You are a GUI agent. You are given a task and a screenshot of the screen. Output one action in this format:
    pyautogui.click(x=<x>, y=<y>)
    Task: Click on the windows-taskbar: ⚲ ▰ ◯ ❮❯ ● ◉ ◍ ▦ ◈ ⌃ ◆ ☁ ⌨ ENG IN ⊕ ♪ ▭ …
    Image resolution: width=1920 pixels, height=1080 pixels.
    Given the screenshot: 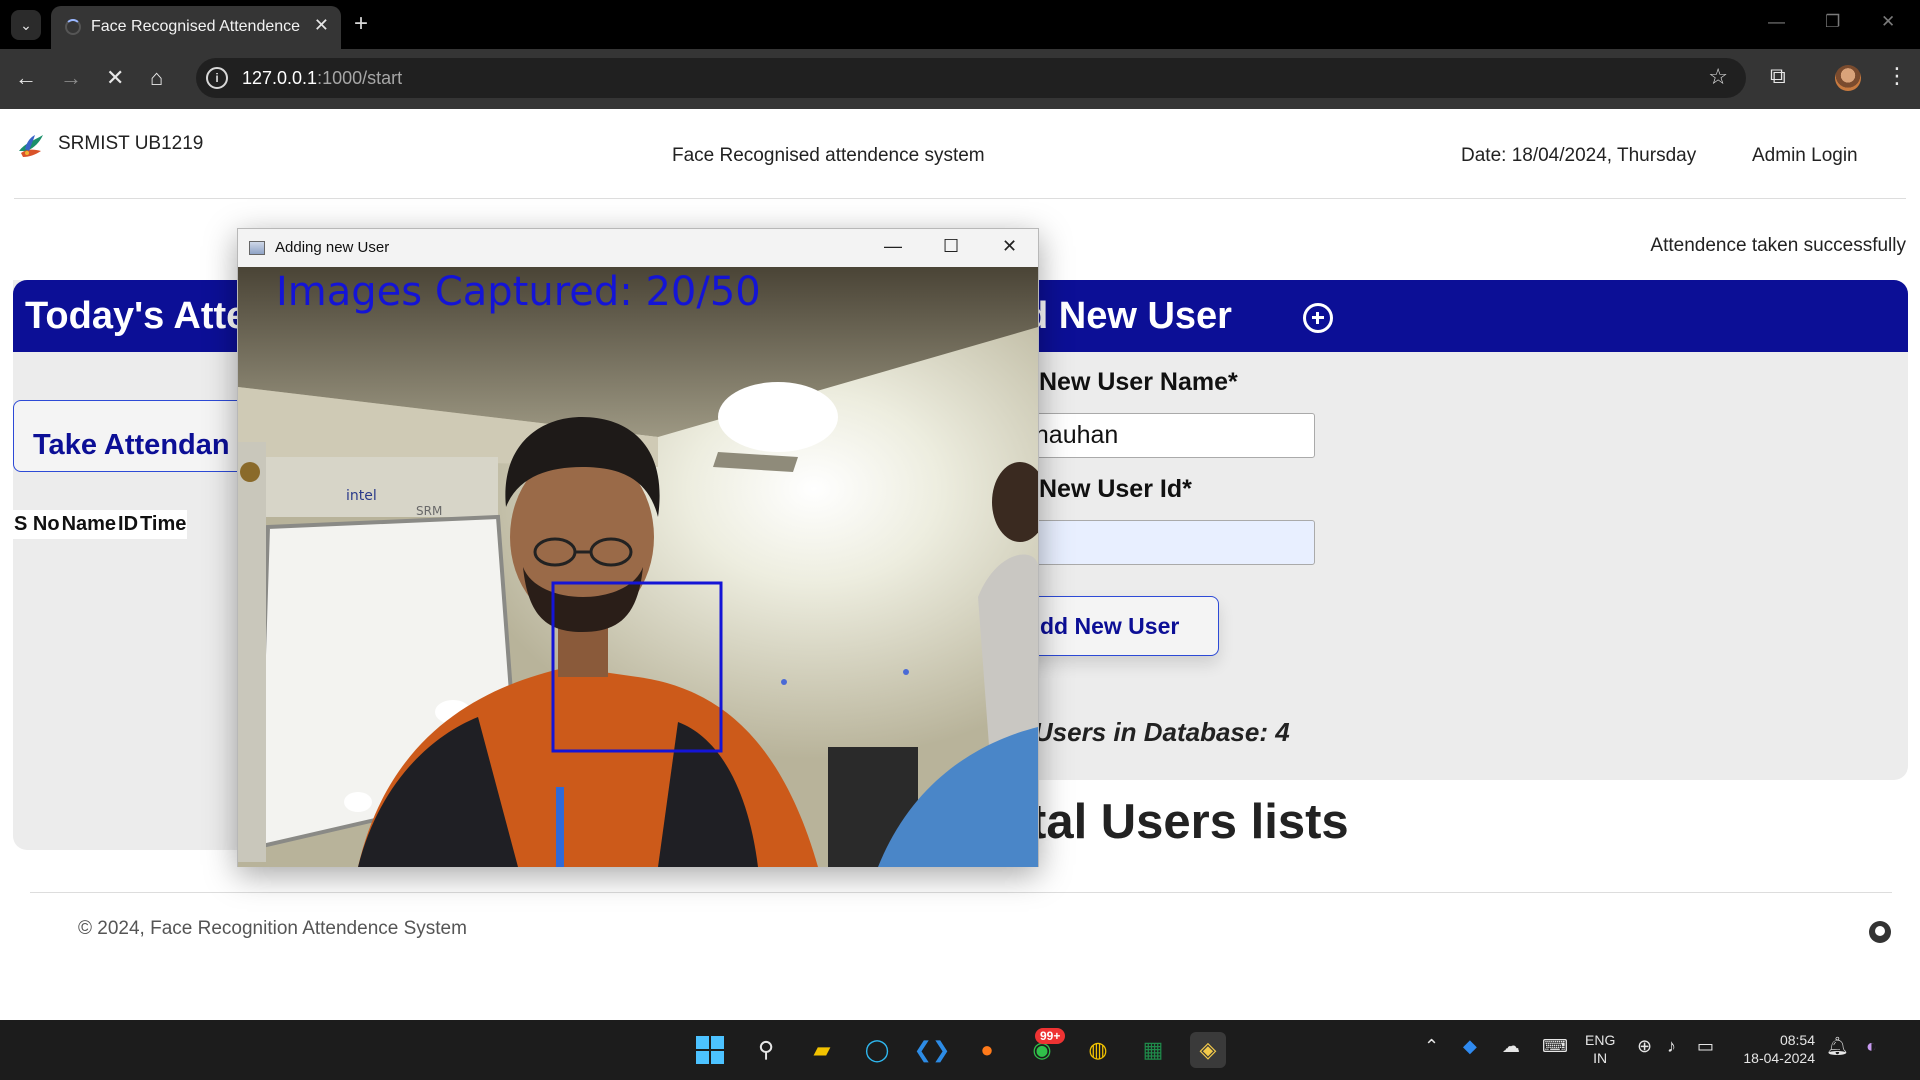 What is the action you would take?
    pyautogui.click(x=960, y=1050)
    